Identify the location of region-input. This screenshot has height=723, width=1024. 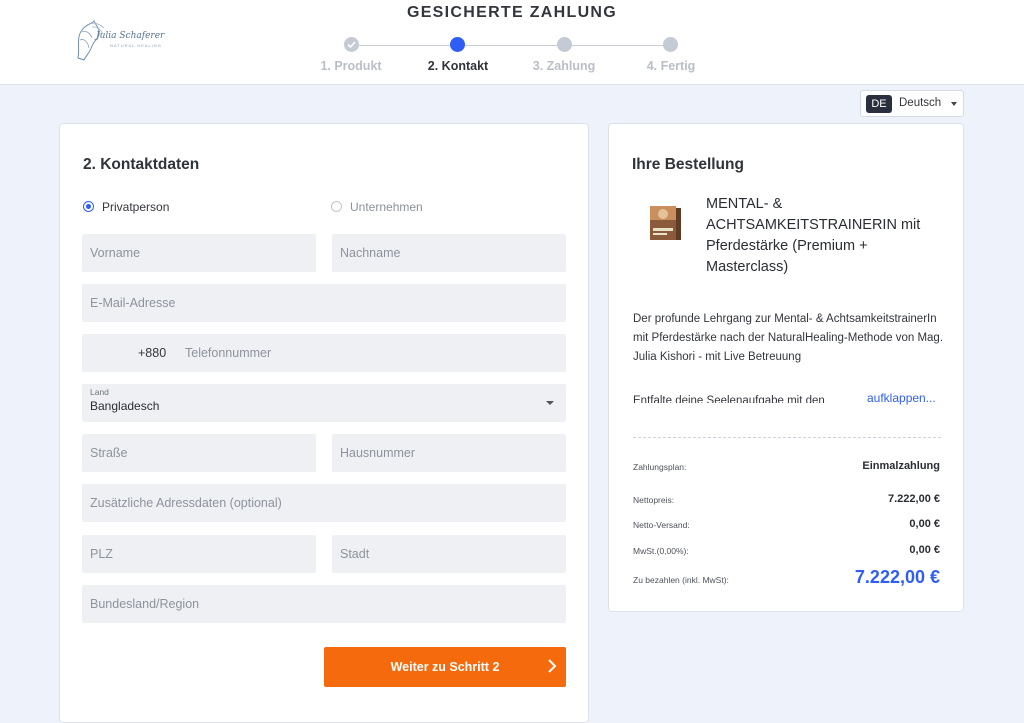
(324, 604).